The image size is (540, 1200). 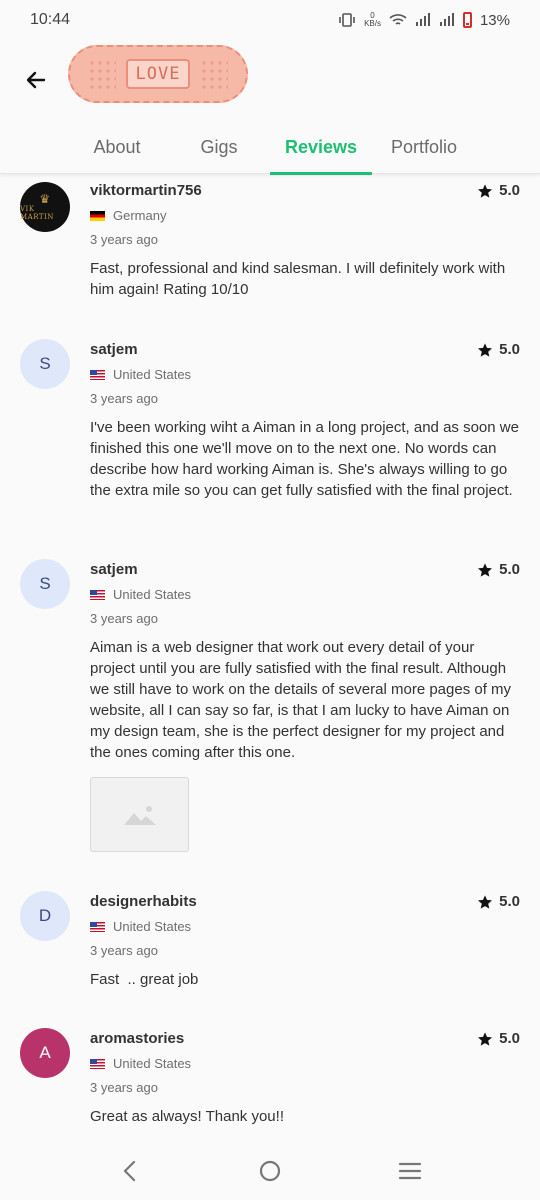 I want to click on arrow-left-icon, so click(x=36, y=80).